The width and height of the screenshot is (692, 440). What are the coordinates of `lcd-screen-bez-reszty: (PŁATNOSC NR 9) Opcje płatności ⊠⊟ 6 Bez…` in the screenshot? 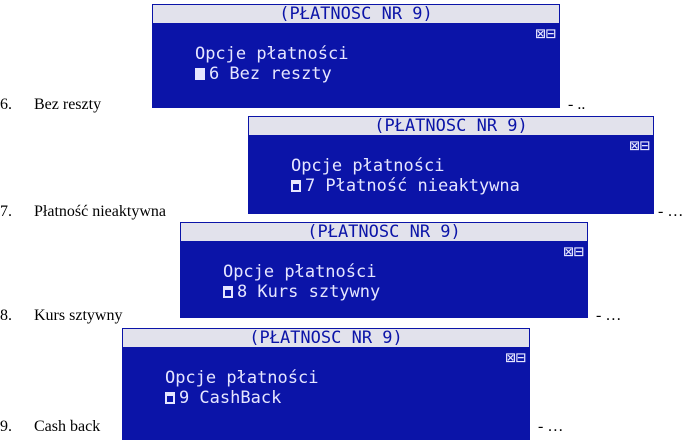 It's located at (356, 56).